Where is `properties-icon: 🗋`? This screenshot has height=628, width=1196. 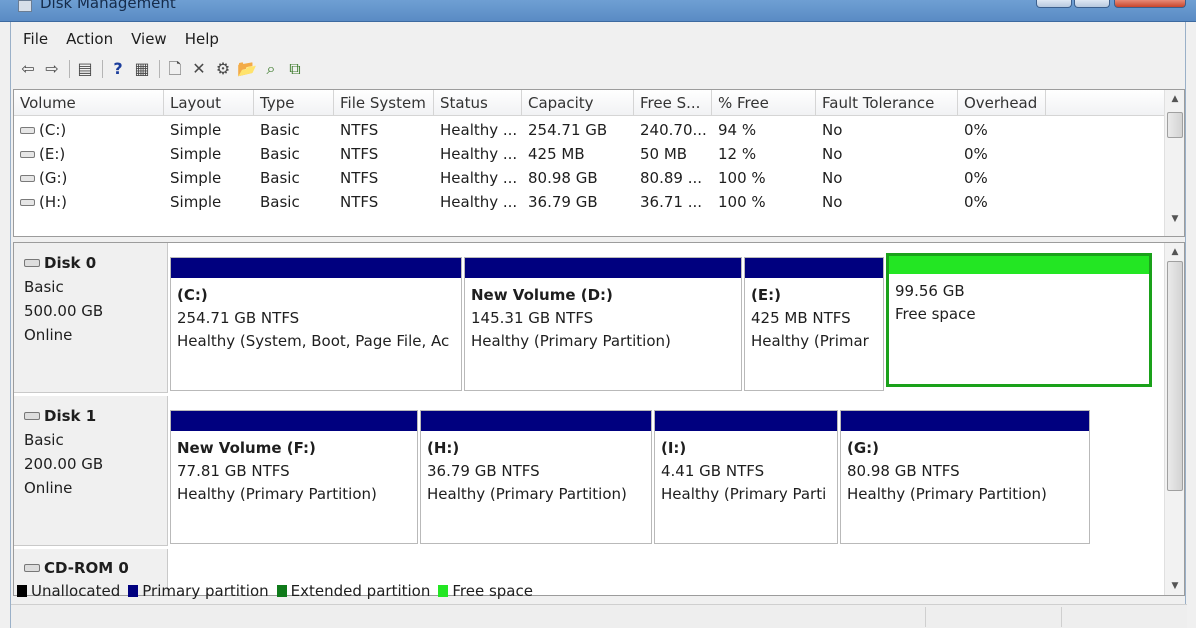
properties-icon: 🗋 is located at coordinates (175, 69).